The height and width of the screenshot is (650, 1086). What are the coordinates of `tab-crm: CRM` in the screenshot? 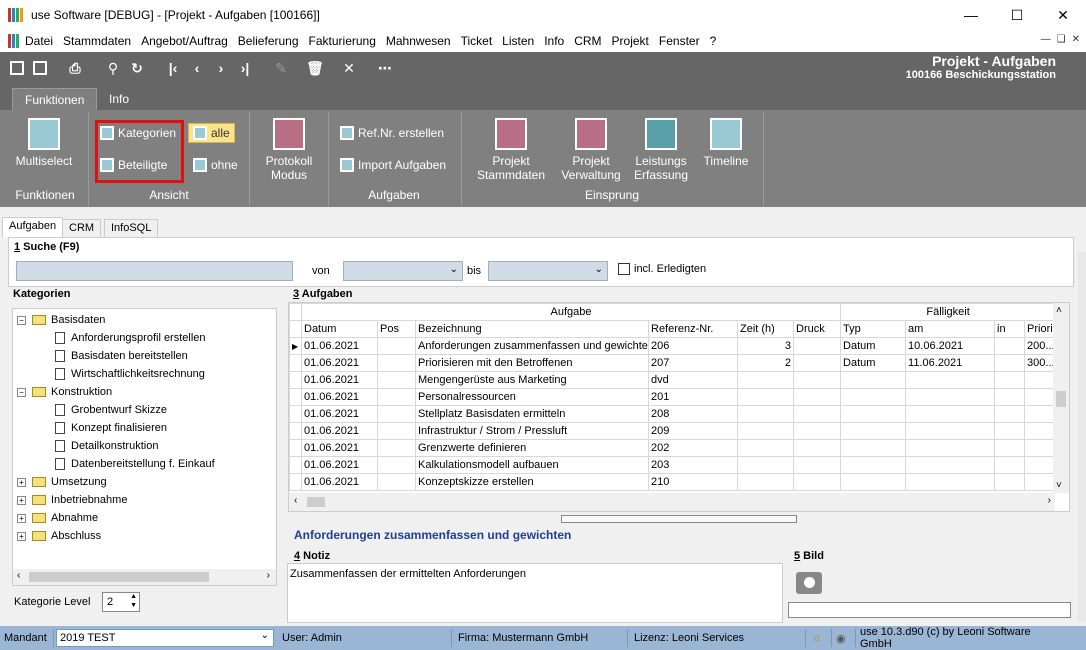 It's located at (82, 228).